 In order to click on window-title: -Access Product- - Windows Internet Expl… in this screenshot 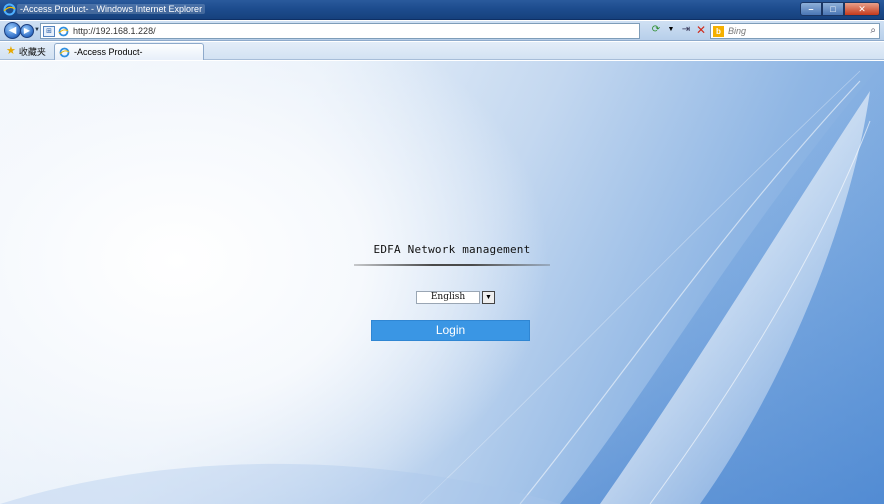, I will do `click(111, 9)`.